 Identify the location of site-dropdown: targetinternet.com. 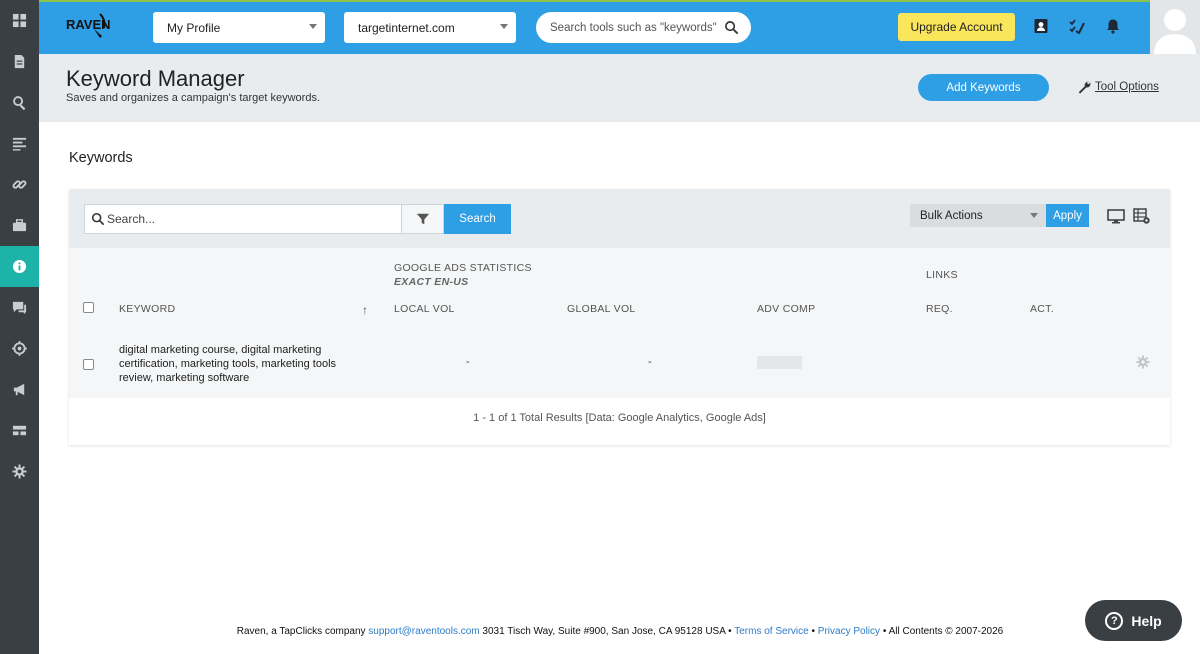
(430, 27).